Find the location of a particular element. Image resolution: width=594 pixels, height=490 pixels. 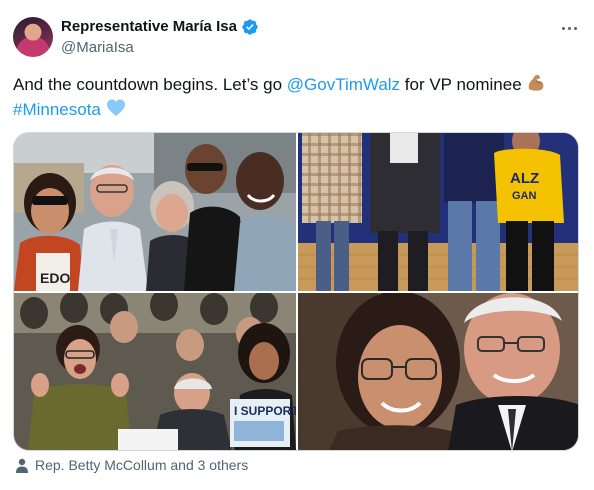

hashtag-link: #Minnesota is located at coordinates (57, 109).